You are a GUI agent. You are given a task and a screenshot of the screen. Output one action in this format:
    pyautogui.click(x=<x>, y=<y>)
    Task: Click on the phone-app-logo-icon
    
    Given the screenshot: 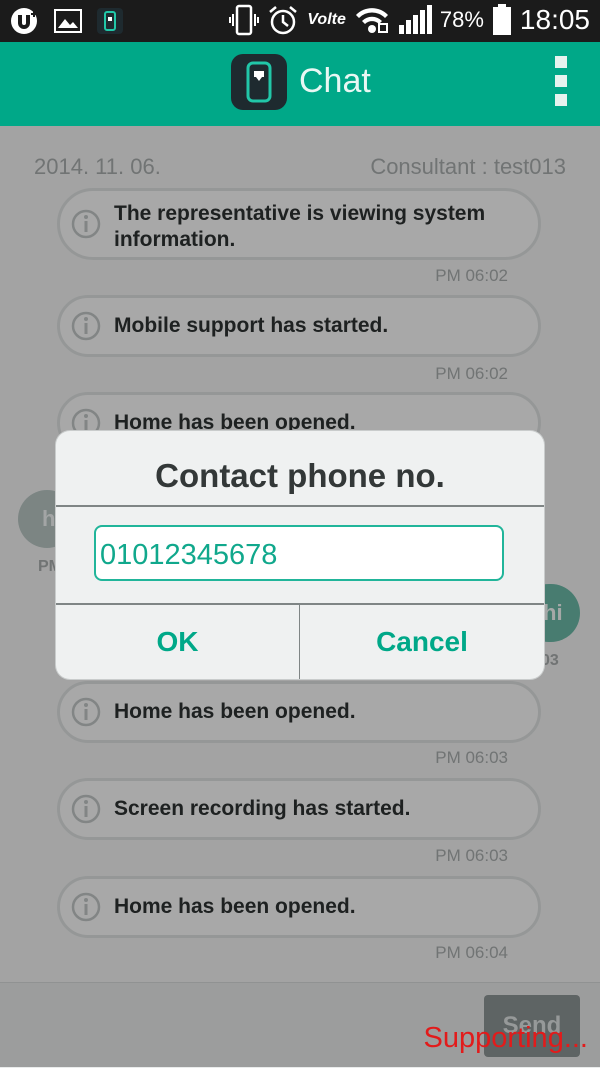 What is the action you would take?
    pyautogui.click(x=259, y=82)
    